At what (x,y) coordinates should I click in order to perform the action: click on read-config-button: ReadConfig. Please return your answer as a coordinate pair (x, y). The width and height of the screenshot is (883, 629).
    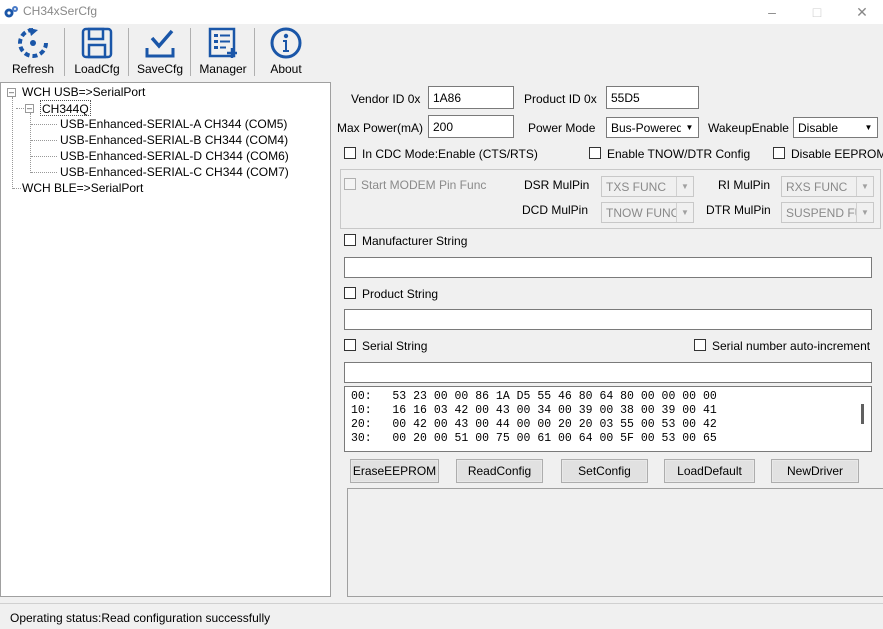
    Looking at the image, I should click on (499, 471).